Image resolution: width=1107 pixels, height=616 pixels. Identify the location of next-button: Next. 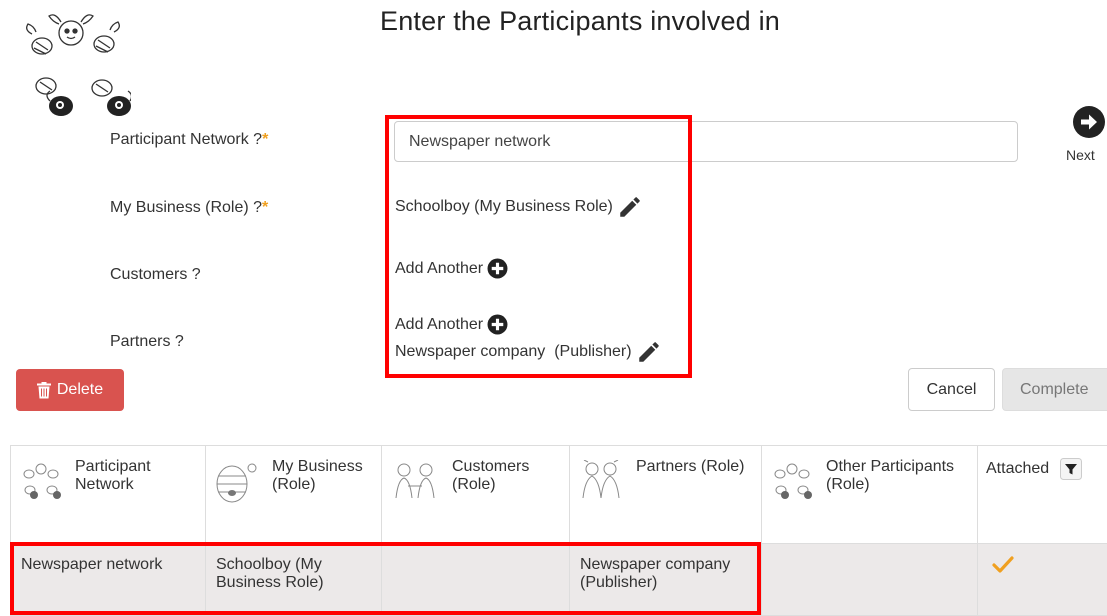
(1086, 134).